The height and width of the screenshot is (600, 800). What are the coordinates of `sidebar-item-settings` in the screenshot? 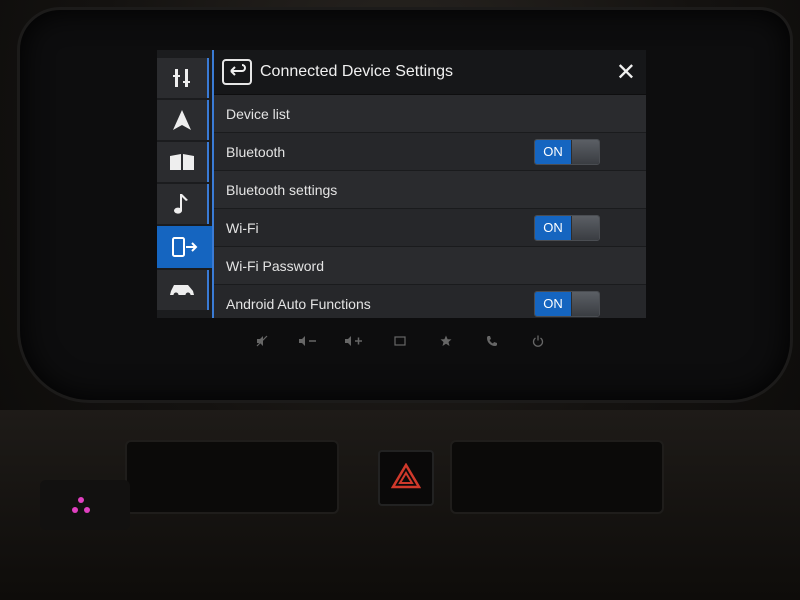 It's located at (183, 78).